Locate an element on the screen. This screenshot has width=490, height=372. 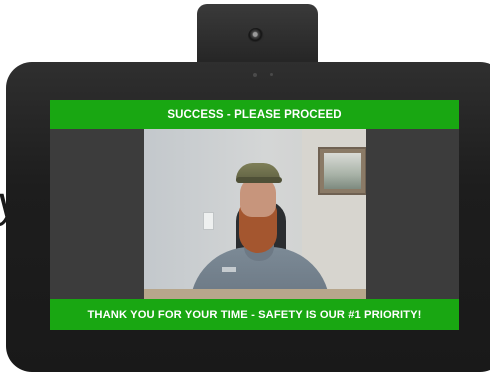
feed-person-cap-brim is located at coordinates (259, 180).